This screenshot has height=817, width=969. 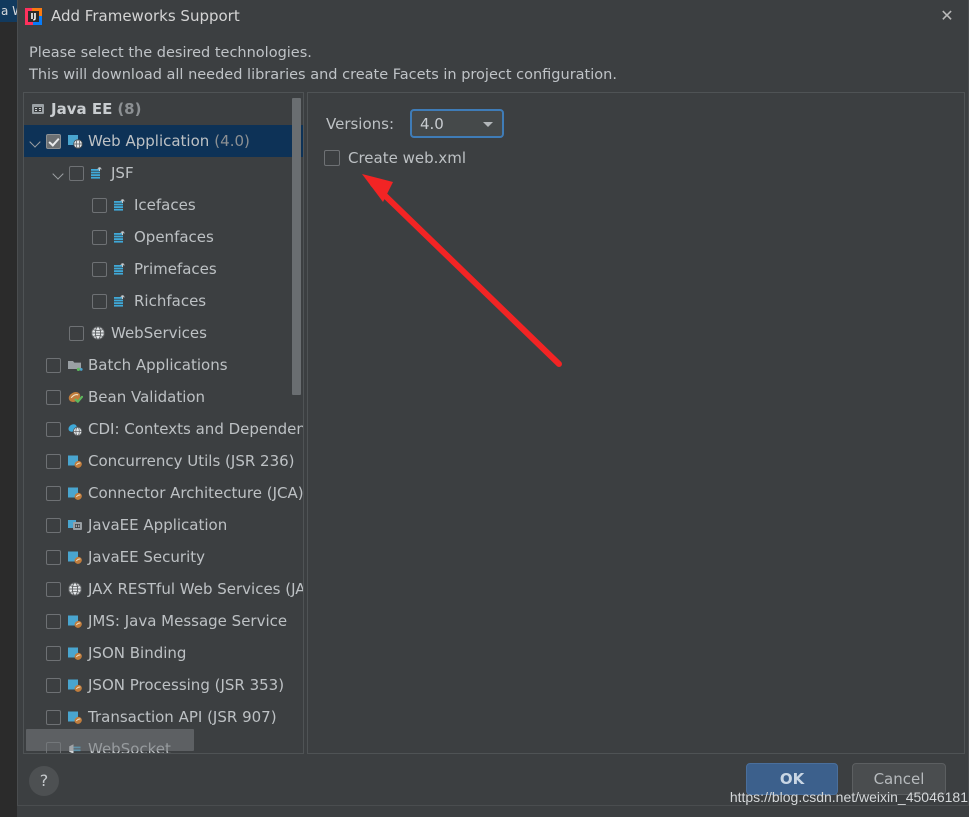 I want to click on web-application-icon, so click(x=75, y=141).